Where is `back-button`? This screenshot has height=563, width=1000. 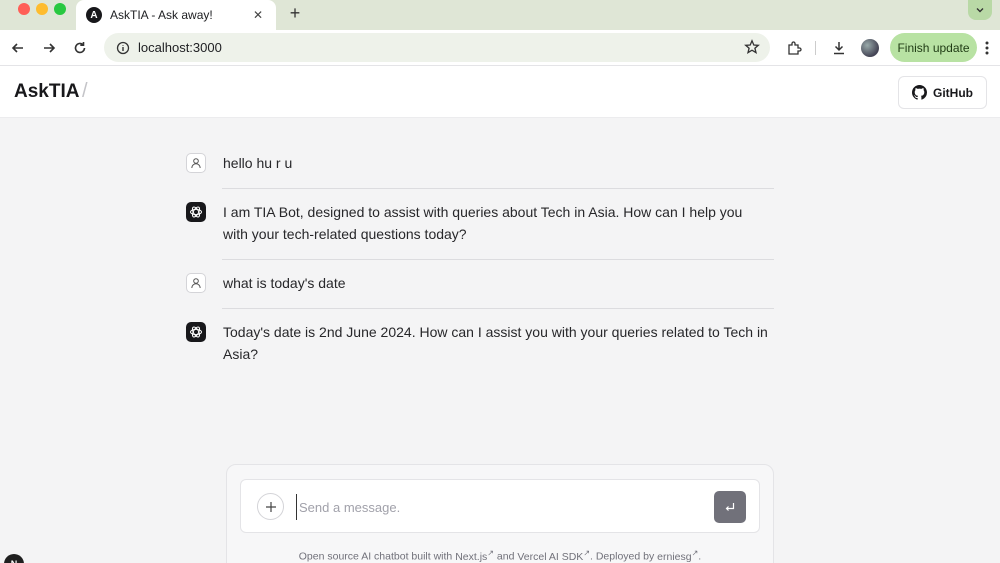
back-button is located at coordinates (18, 48).